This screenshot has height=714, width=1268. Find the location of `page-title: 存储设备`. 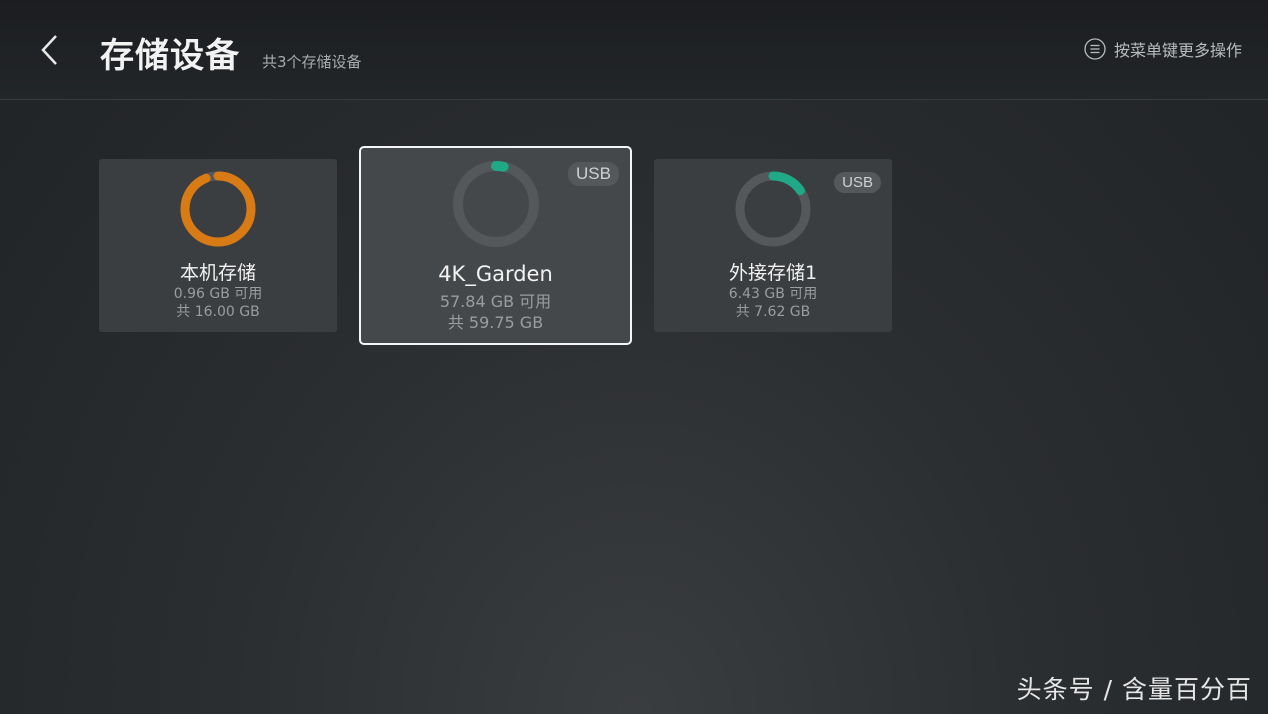

page-title: 存储设备 is located at coordinates (170, 56).